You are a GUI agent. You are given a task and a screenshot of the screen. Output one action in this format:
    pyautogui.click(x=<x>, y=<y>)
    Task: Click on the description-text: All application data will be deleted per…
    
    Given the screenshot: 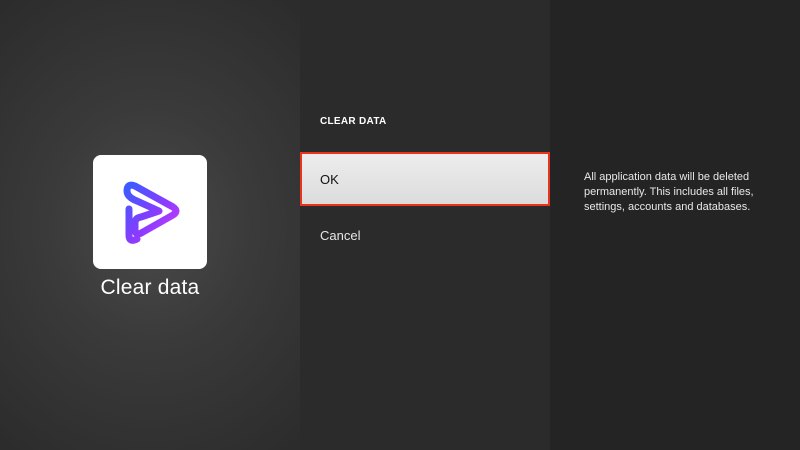 What is the action you would take?
    pyautogui.click(x=669, y=192)
    